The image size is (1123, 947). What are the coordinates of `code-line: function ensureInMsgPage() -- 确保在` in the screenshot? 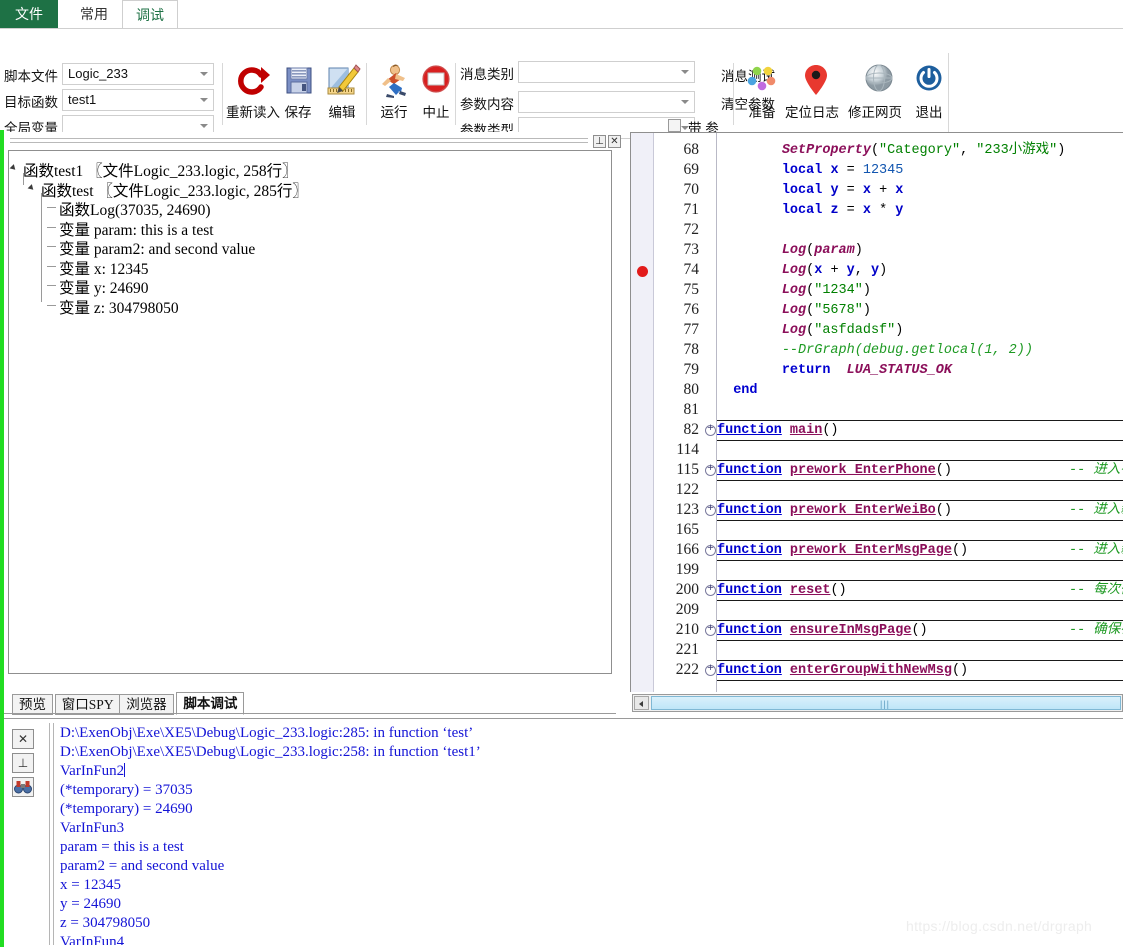 It's located at (920, 631).